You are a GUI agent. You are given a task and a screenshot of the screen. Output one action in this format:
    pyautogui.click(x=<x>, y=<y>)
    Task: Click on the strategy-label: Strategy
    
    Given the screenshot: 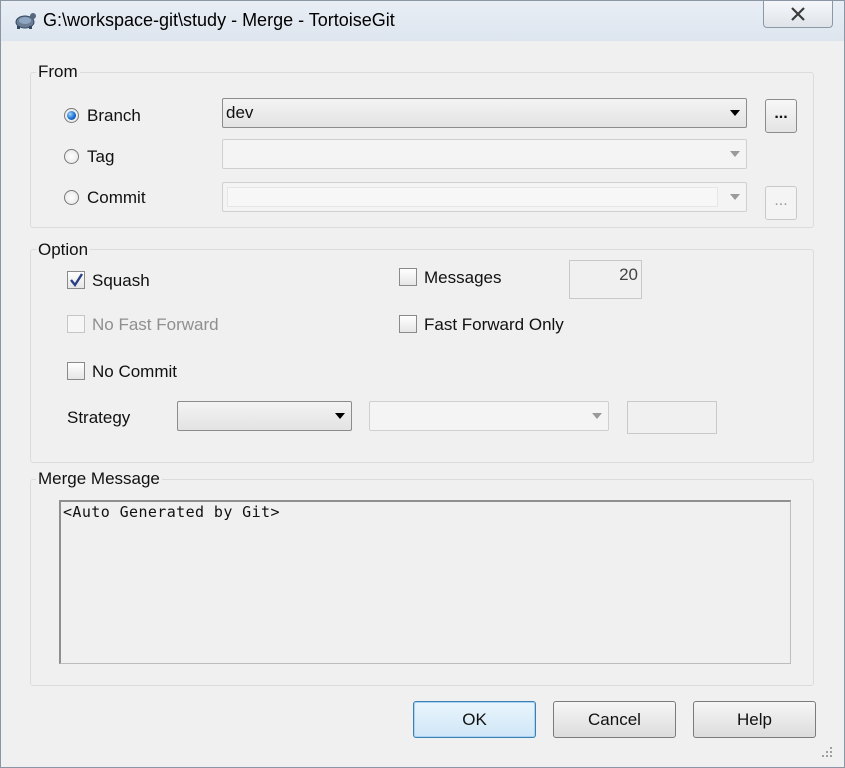 What is the action you would take?
    pyautogui.click(x=99, y=417)
    